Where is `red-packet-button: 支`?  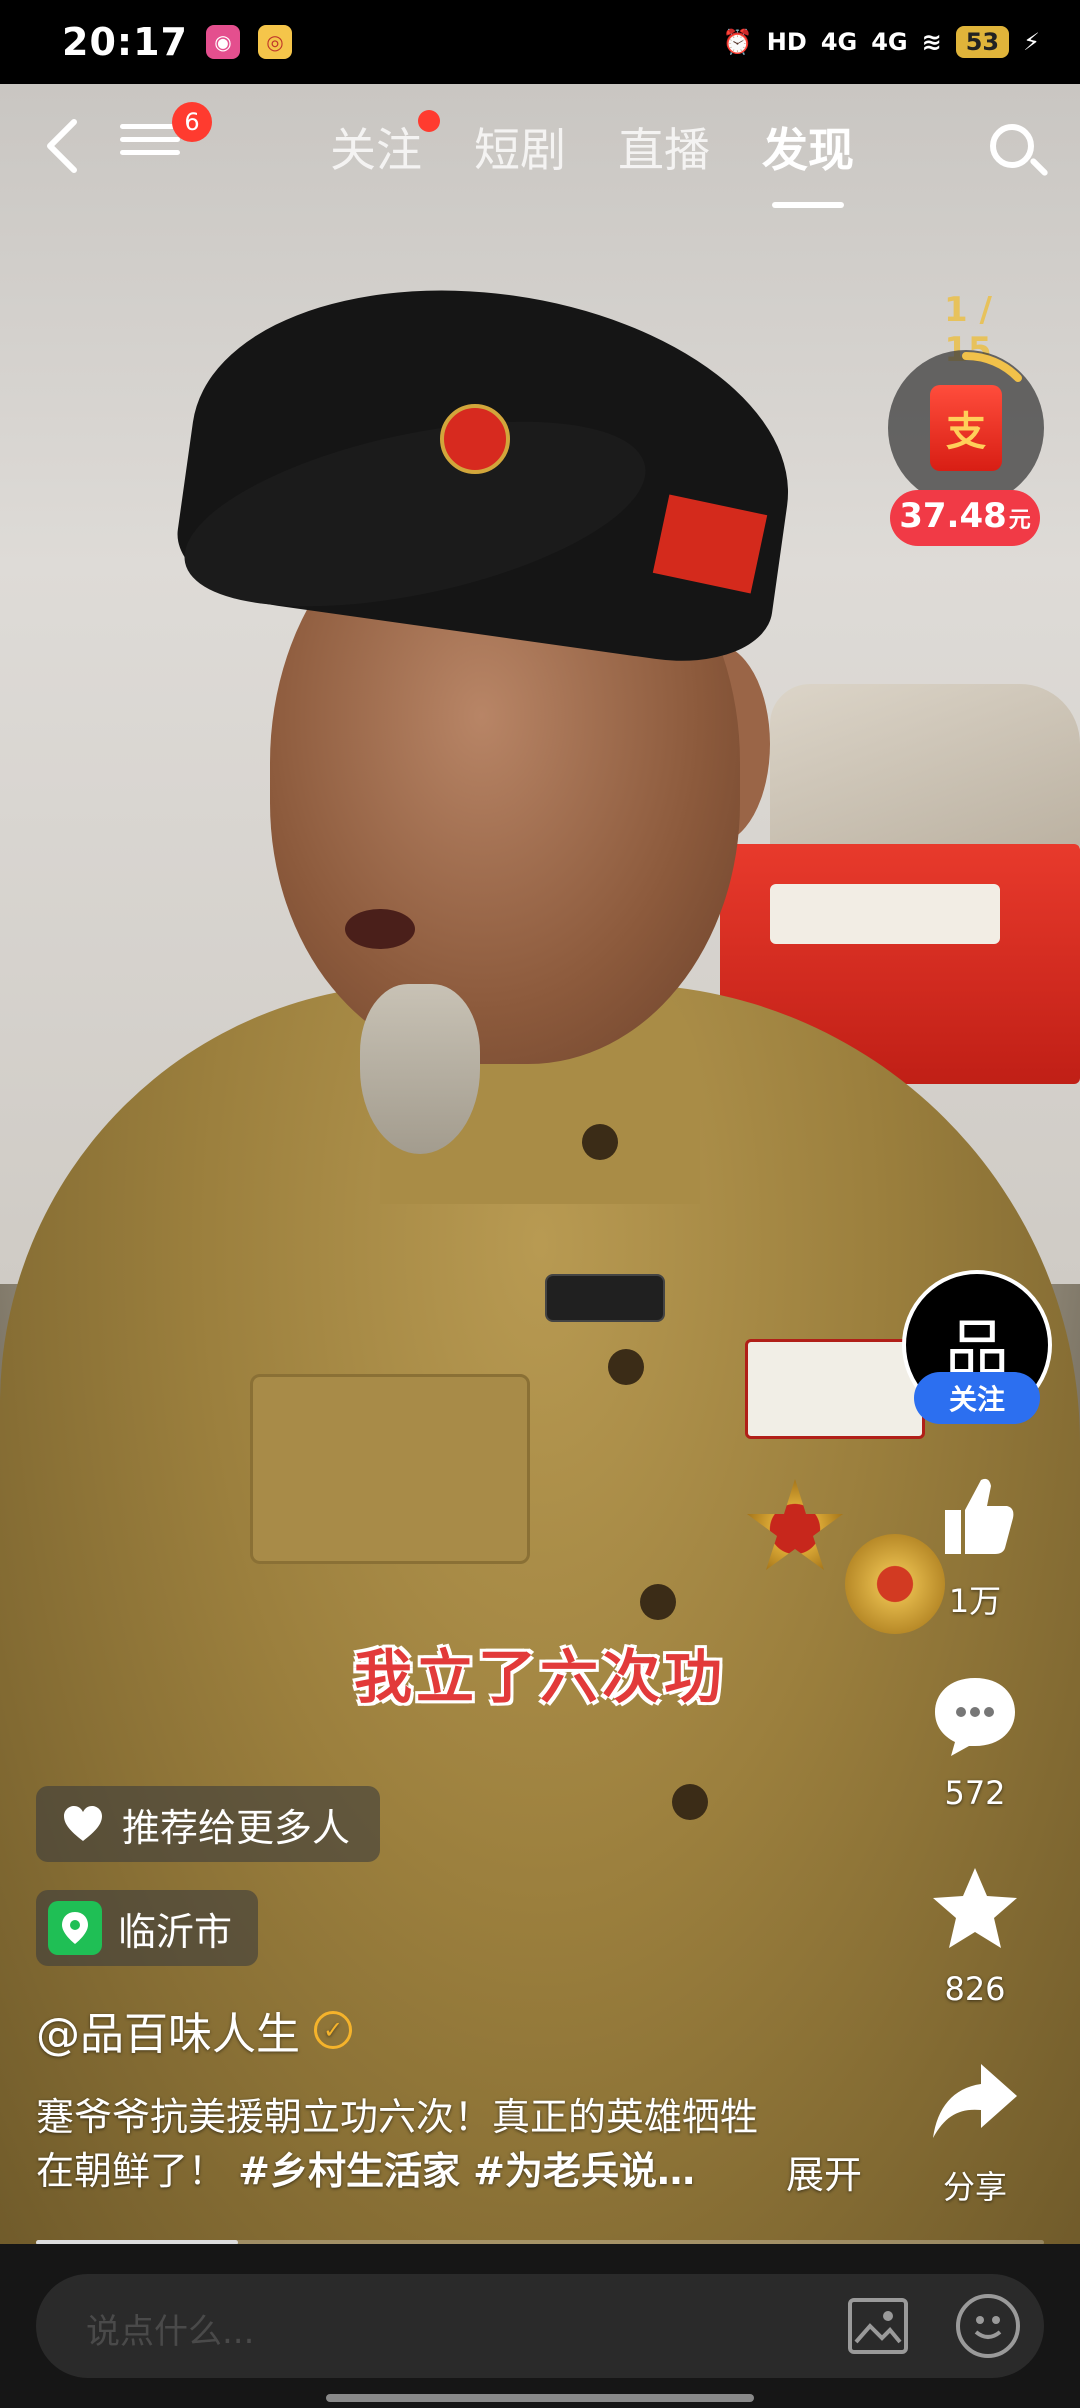 red-packet-button: 支 is located at coordinates (966, 428).